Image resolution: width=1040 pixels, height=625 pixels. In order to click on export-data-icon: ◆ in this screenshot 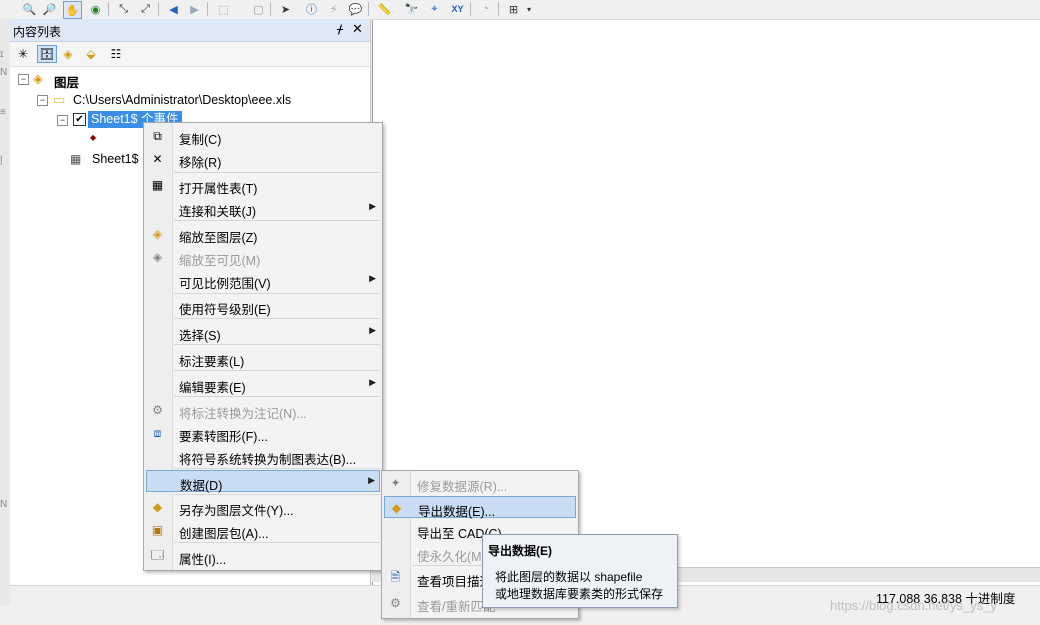, I will do `click(396, 508)`.